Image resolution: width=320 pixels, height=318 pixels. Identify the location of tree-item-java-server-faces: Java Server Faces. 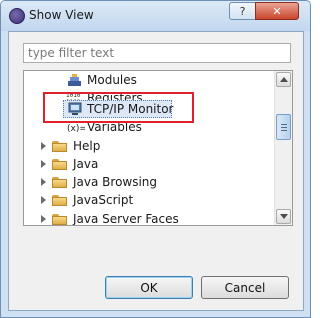
(149, 218).